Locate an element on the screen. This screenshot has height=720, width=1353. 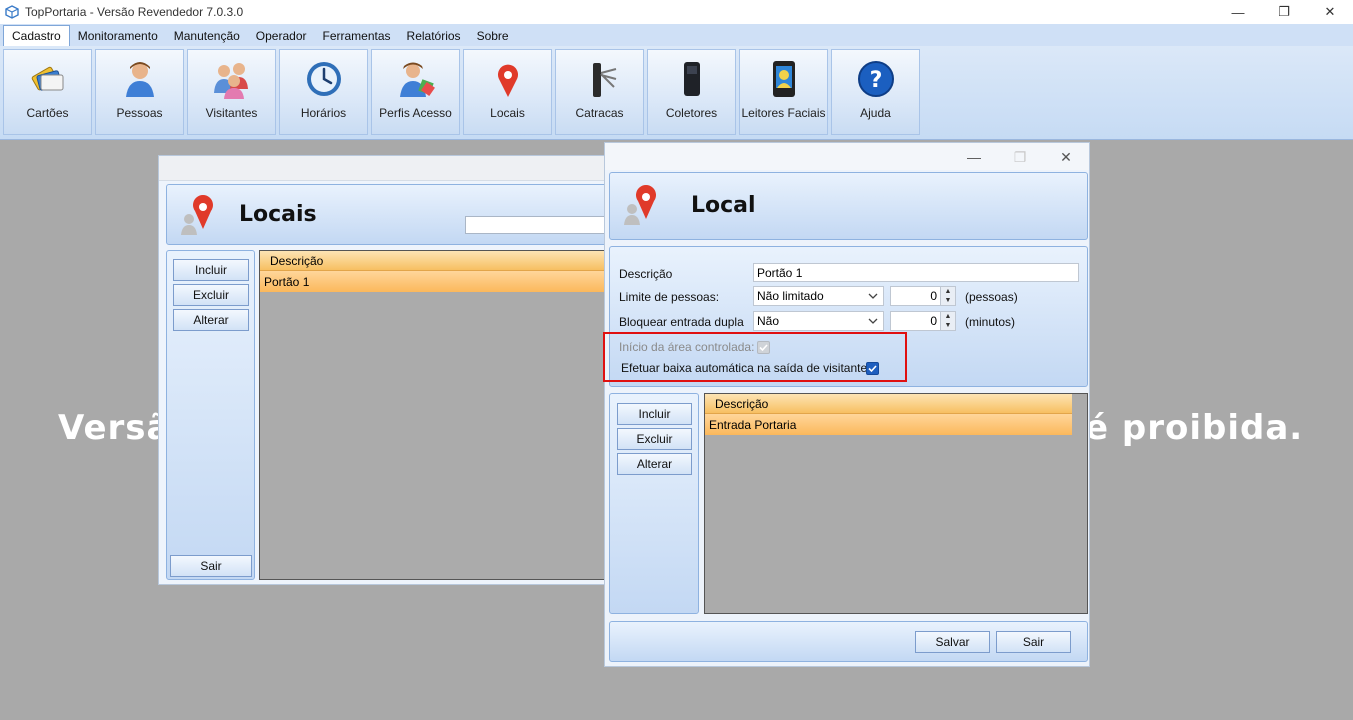
locais-side-panel: Incluir Excluir Alterar Sair is located at coordinates (210, 415).